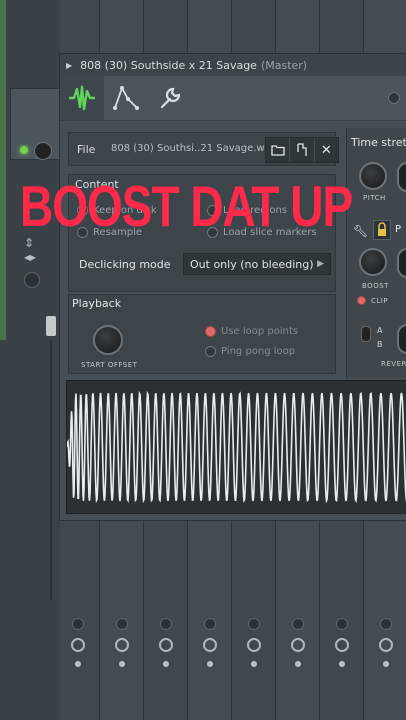  Describe the element at coordinates (380, 344) in the screenshot. I see `b-label: B` at that location.